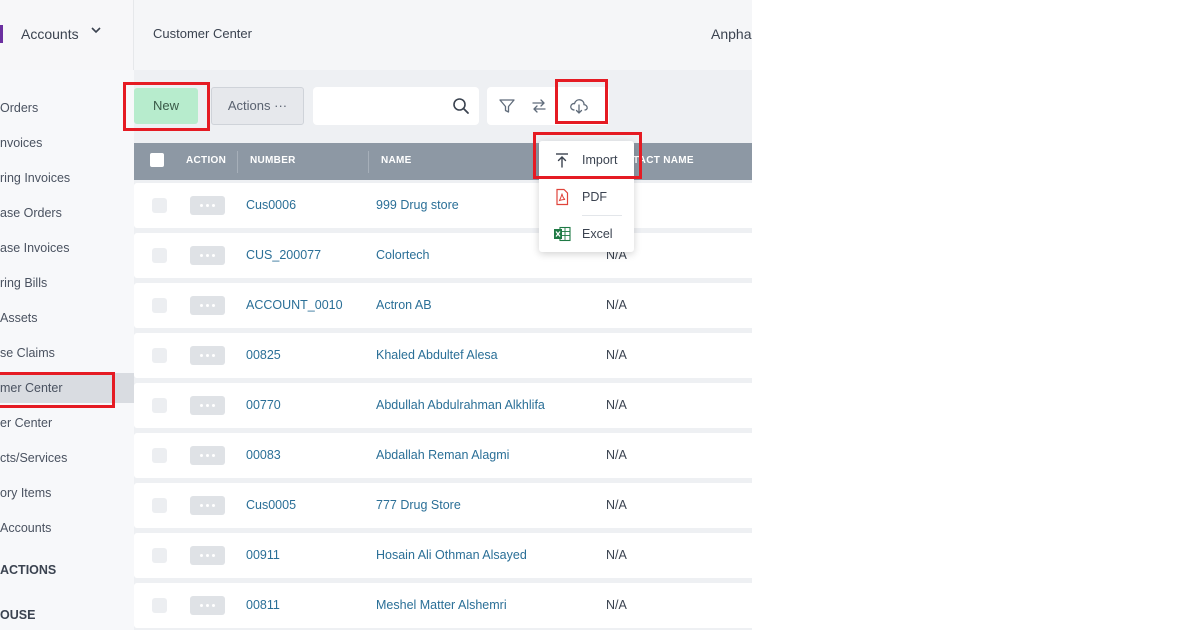  What do you see at coordinates (263, 455) in the screenshot?
I see `customer-number-link: 00083` at bounding box center [263, 455].